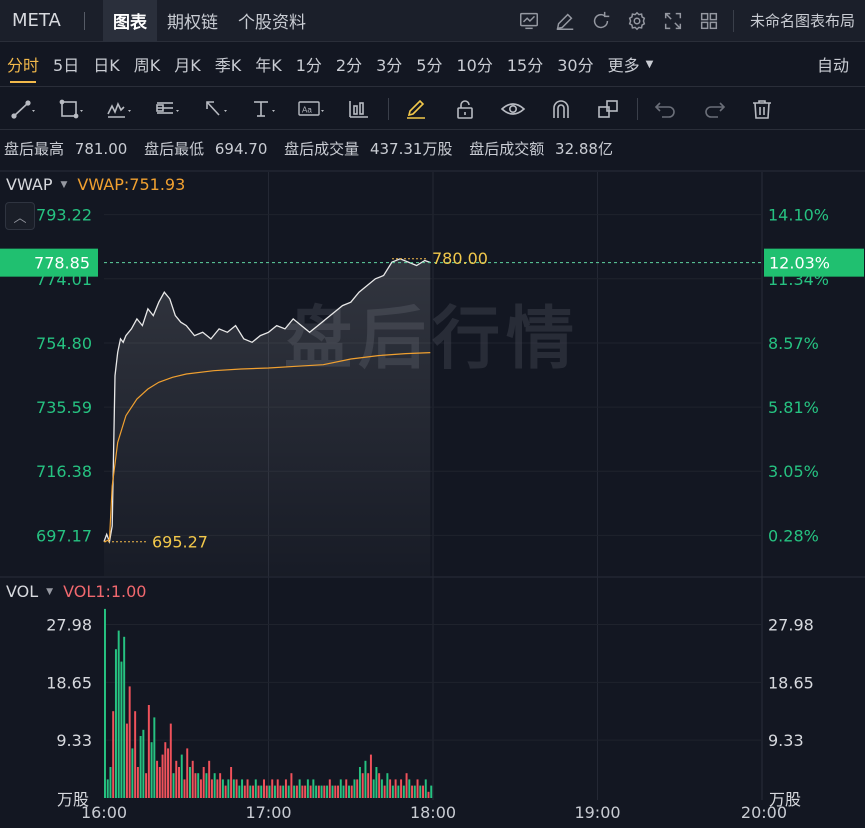 The image size is (865, 828). What do you see at coordinates (433, 812) in the screenshot?
I see `time-tick-label: 18:00` at bounding box center [433, 812].